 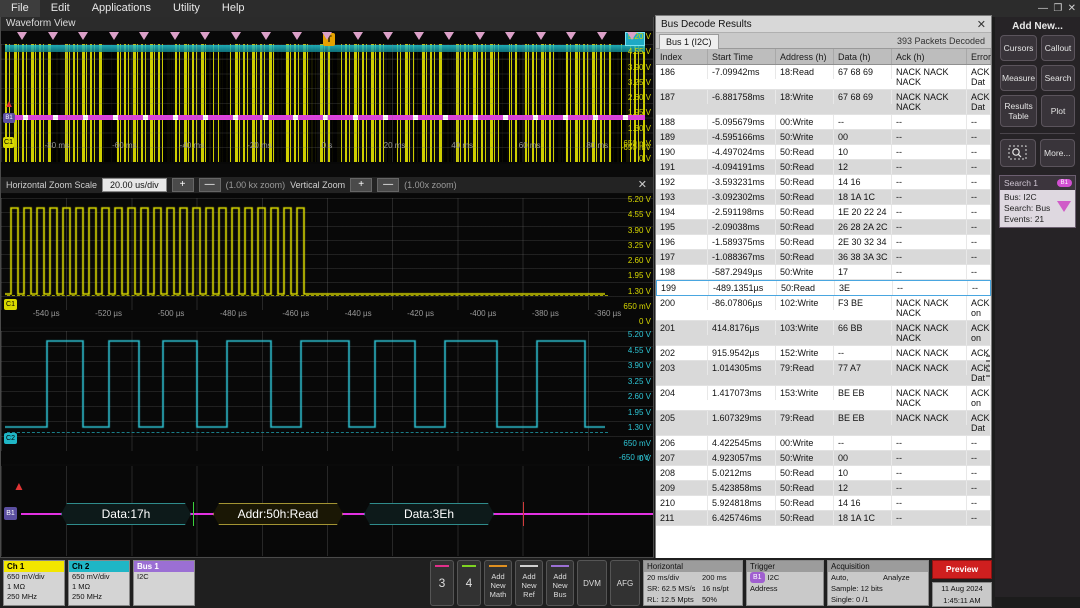 What do you see at coordinates (823, 288) in the screenshot?
I see `table-row: 199 -489.1351µs 50:Read 3E -- --` at bounding box center [823, 288].